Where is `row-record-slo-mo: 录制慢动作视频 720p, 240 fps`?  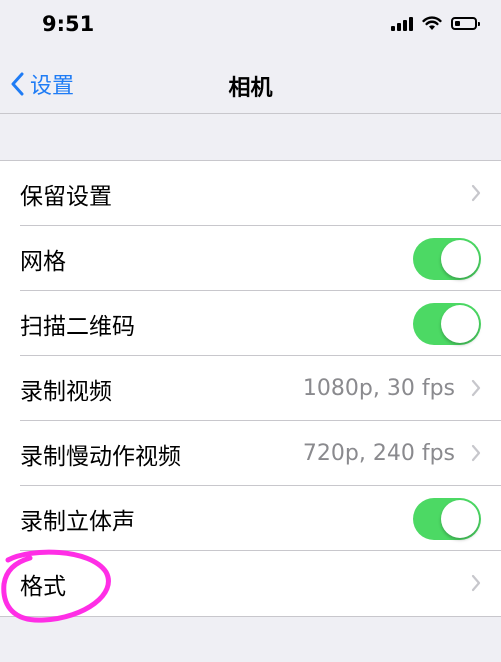
row-record-slo-mo: 录制慢动作视频 720p, 240 fps is located at coordinates (250, 453).